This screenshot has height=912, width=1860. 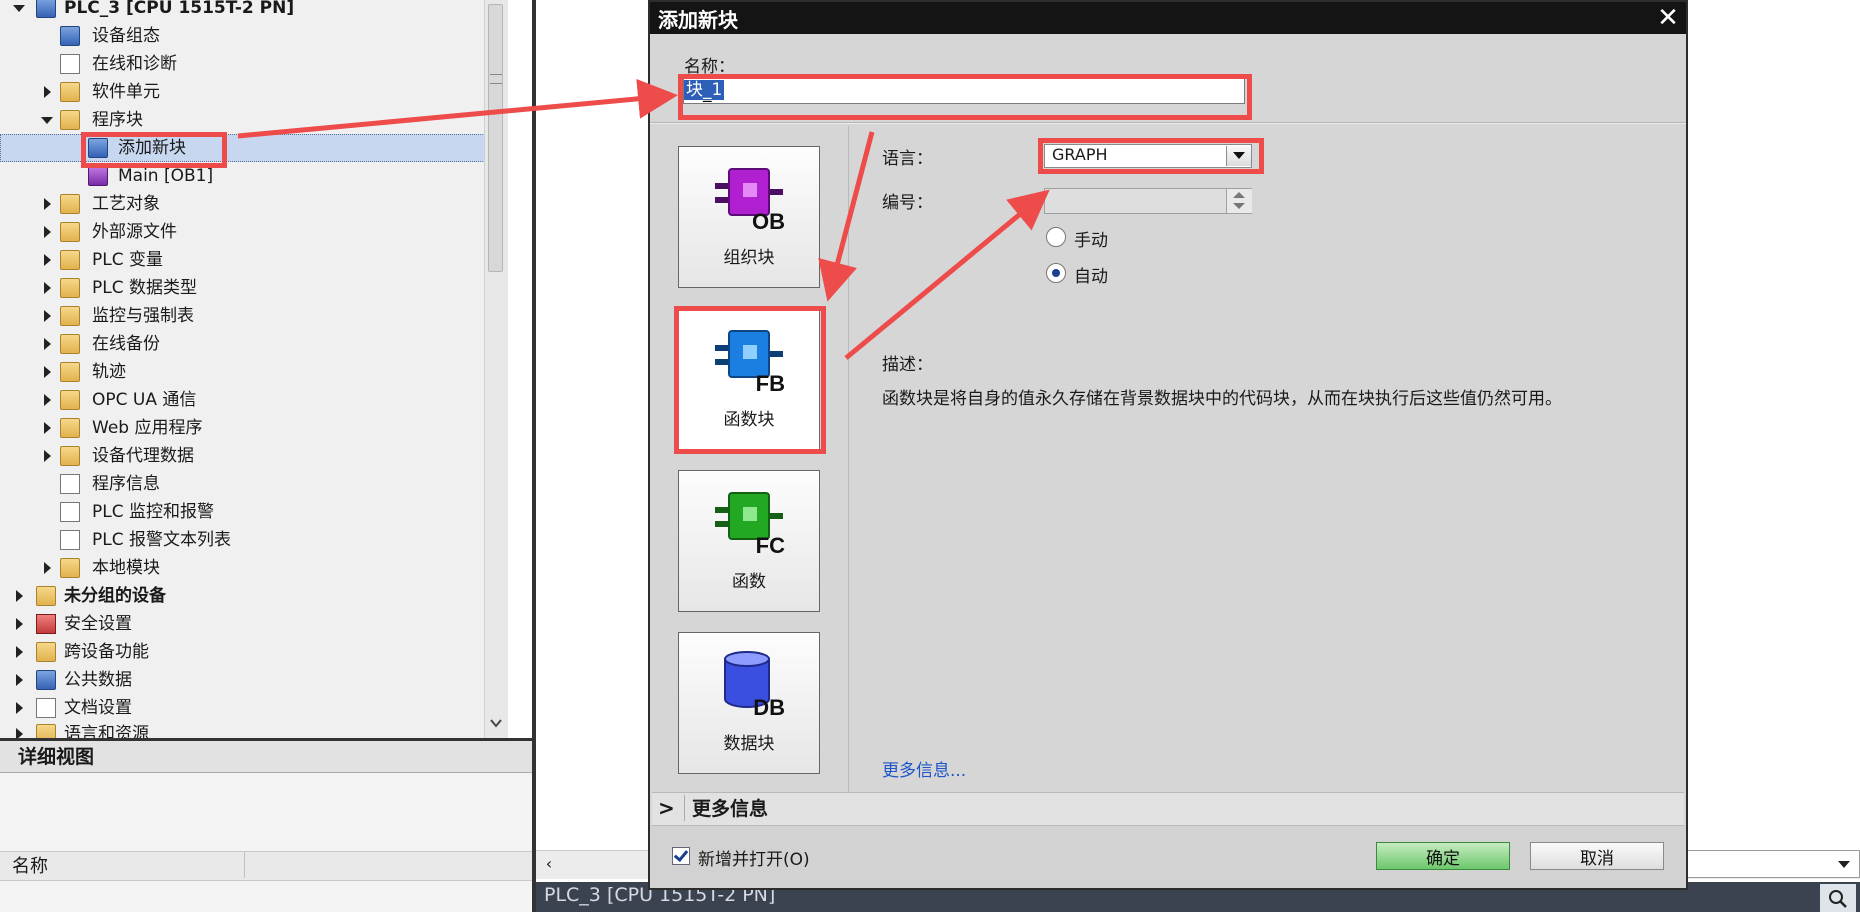 What do you see at coordinates (947, 274) in the screenshot?
I see `arrow-fb-to-language` at bounding box center [947, 274].